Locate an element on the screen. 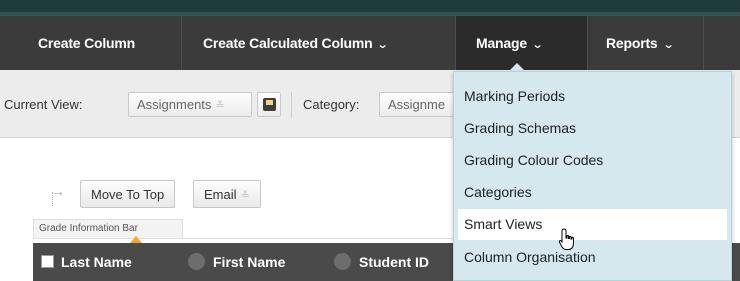 The height and width of the screenshot is (281, 740). menu-item-label: Grading Colour Codes is located at coordinates (534, 160).